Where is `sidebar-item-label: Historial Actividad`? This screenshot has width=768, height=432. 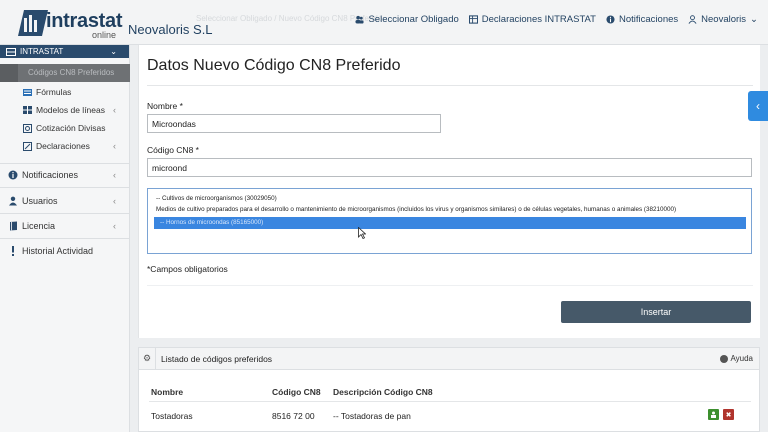
sidebar-item-label: Historial Actividad is located at coordinates (58, 251).